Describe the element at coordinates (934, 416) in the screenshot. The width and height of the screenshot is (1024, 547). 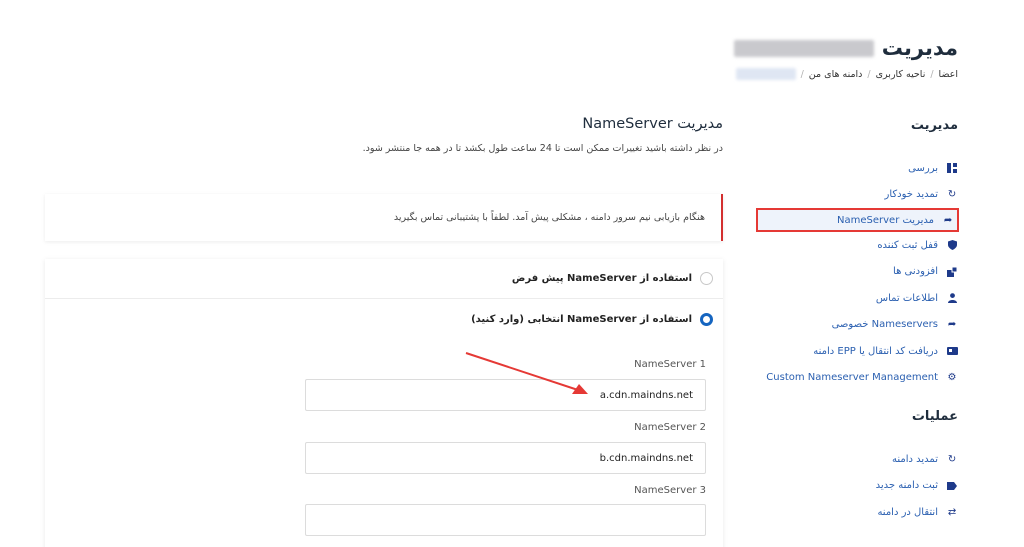
I see `sidebar-ops-title: عملیات` at that location.